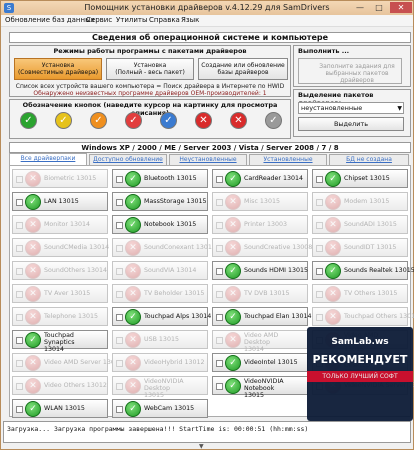  I want to click on menu-help: Справка, so click(164, 20).